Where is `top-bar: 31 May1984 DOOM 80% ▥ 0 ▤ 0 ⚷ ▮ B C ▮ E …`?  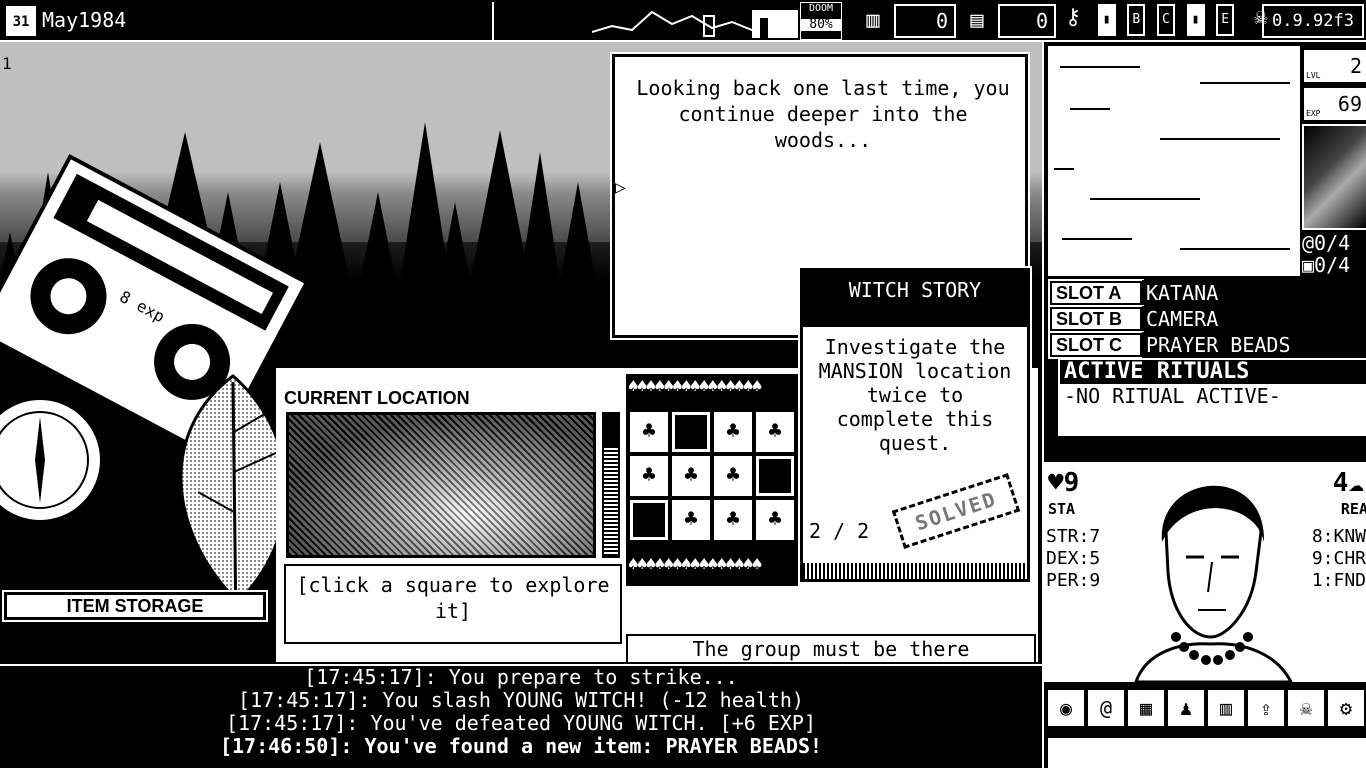 top-bar: 31 May1984 DOOM 80% ▥ 0 ▤ 0 ⚷ ▮ B C ▮ E … is located at coordinates (683, 21).